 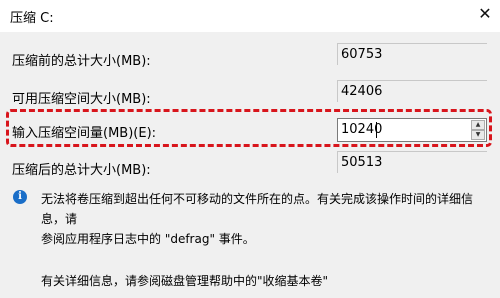 I want to click on shrink-amount-label: 输入压缩空间量(MB)(E):, so click(x=84, y=133).